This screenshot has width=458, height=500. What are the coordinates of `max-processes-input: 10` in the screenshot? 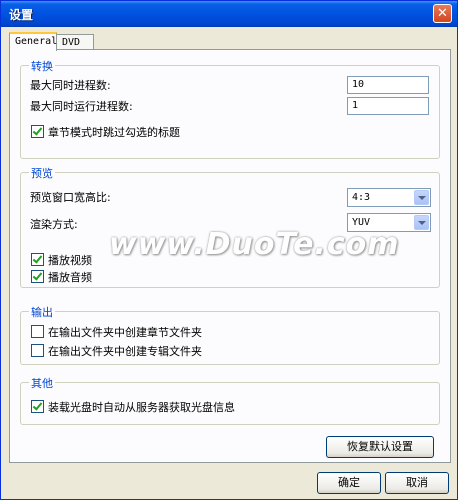 It's located at (388, 85).